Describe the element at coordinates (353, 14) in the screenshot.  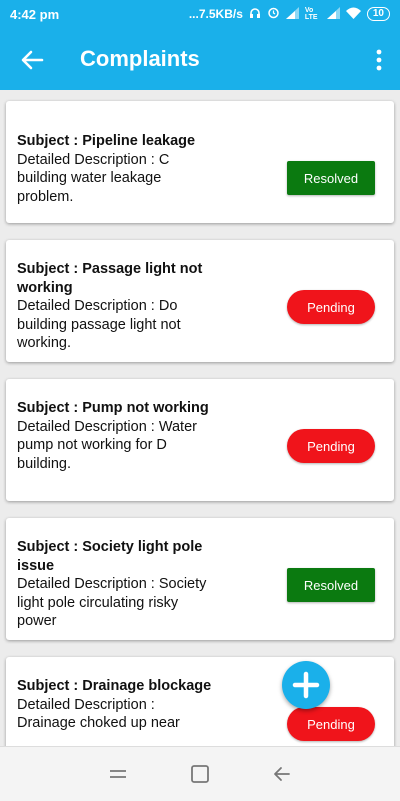
I see `wifi-icon` at that location.